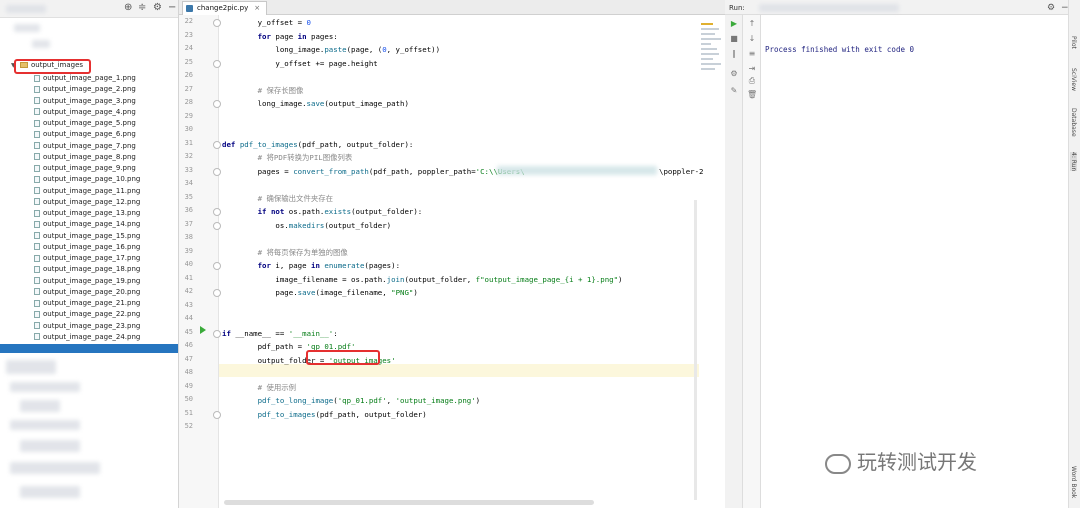  Describe the element at coordinates (142, 7) in the screenshot. I see `collapse-icon: ≑` at that location.